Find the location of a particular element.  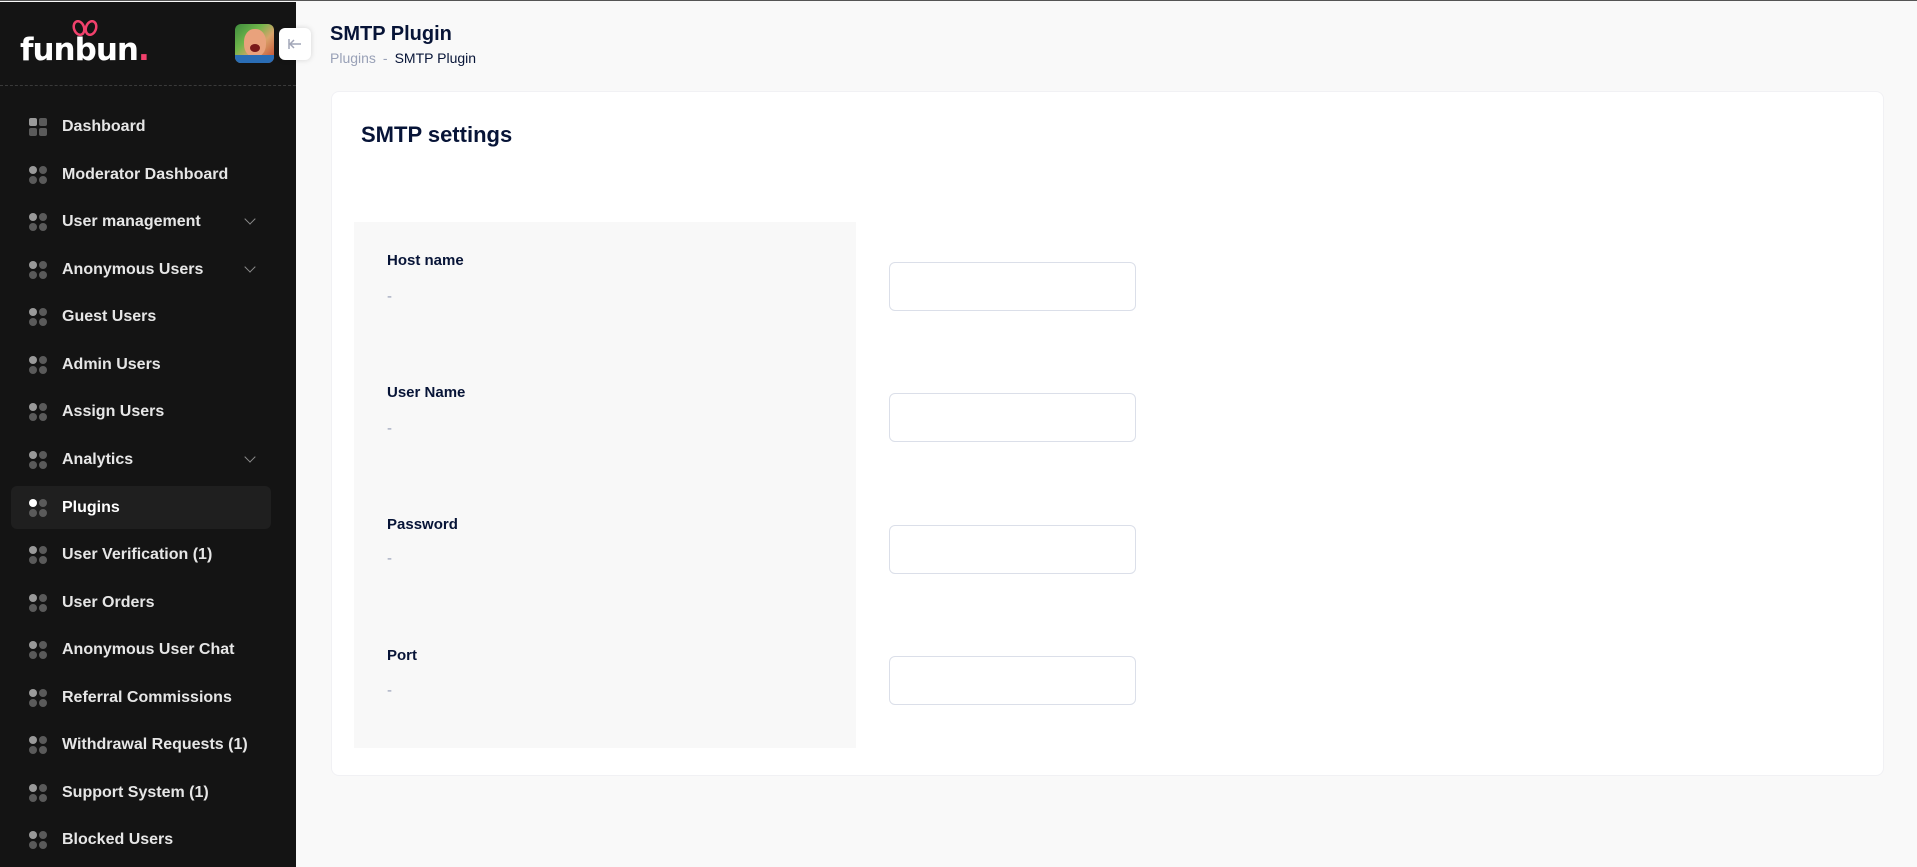

sidebar-item-label: Admin Users is located at coordinates (111, 364).